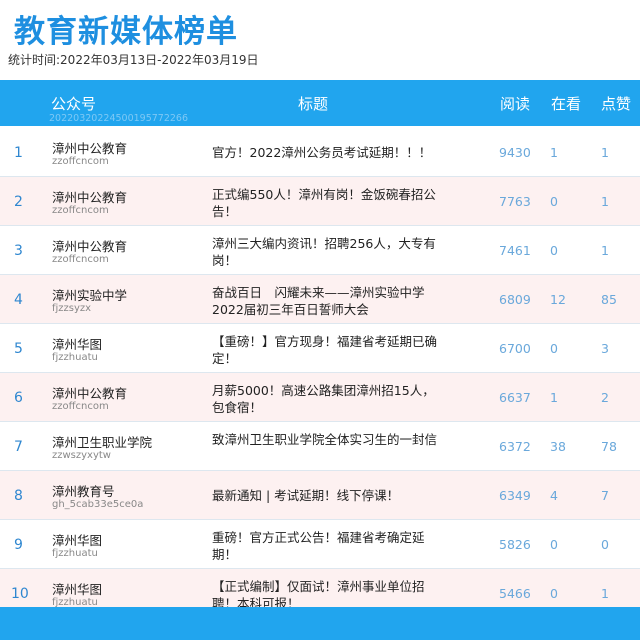  What do you see at coordinates (126, 32) in the screenshot?
I see `page-title: 教育新媒体榜单` at bounding box center [126, 32].